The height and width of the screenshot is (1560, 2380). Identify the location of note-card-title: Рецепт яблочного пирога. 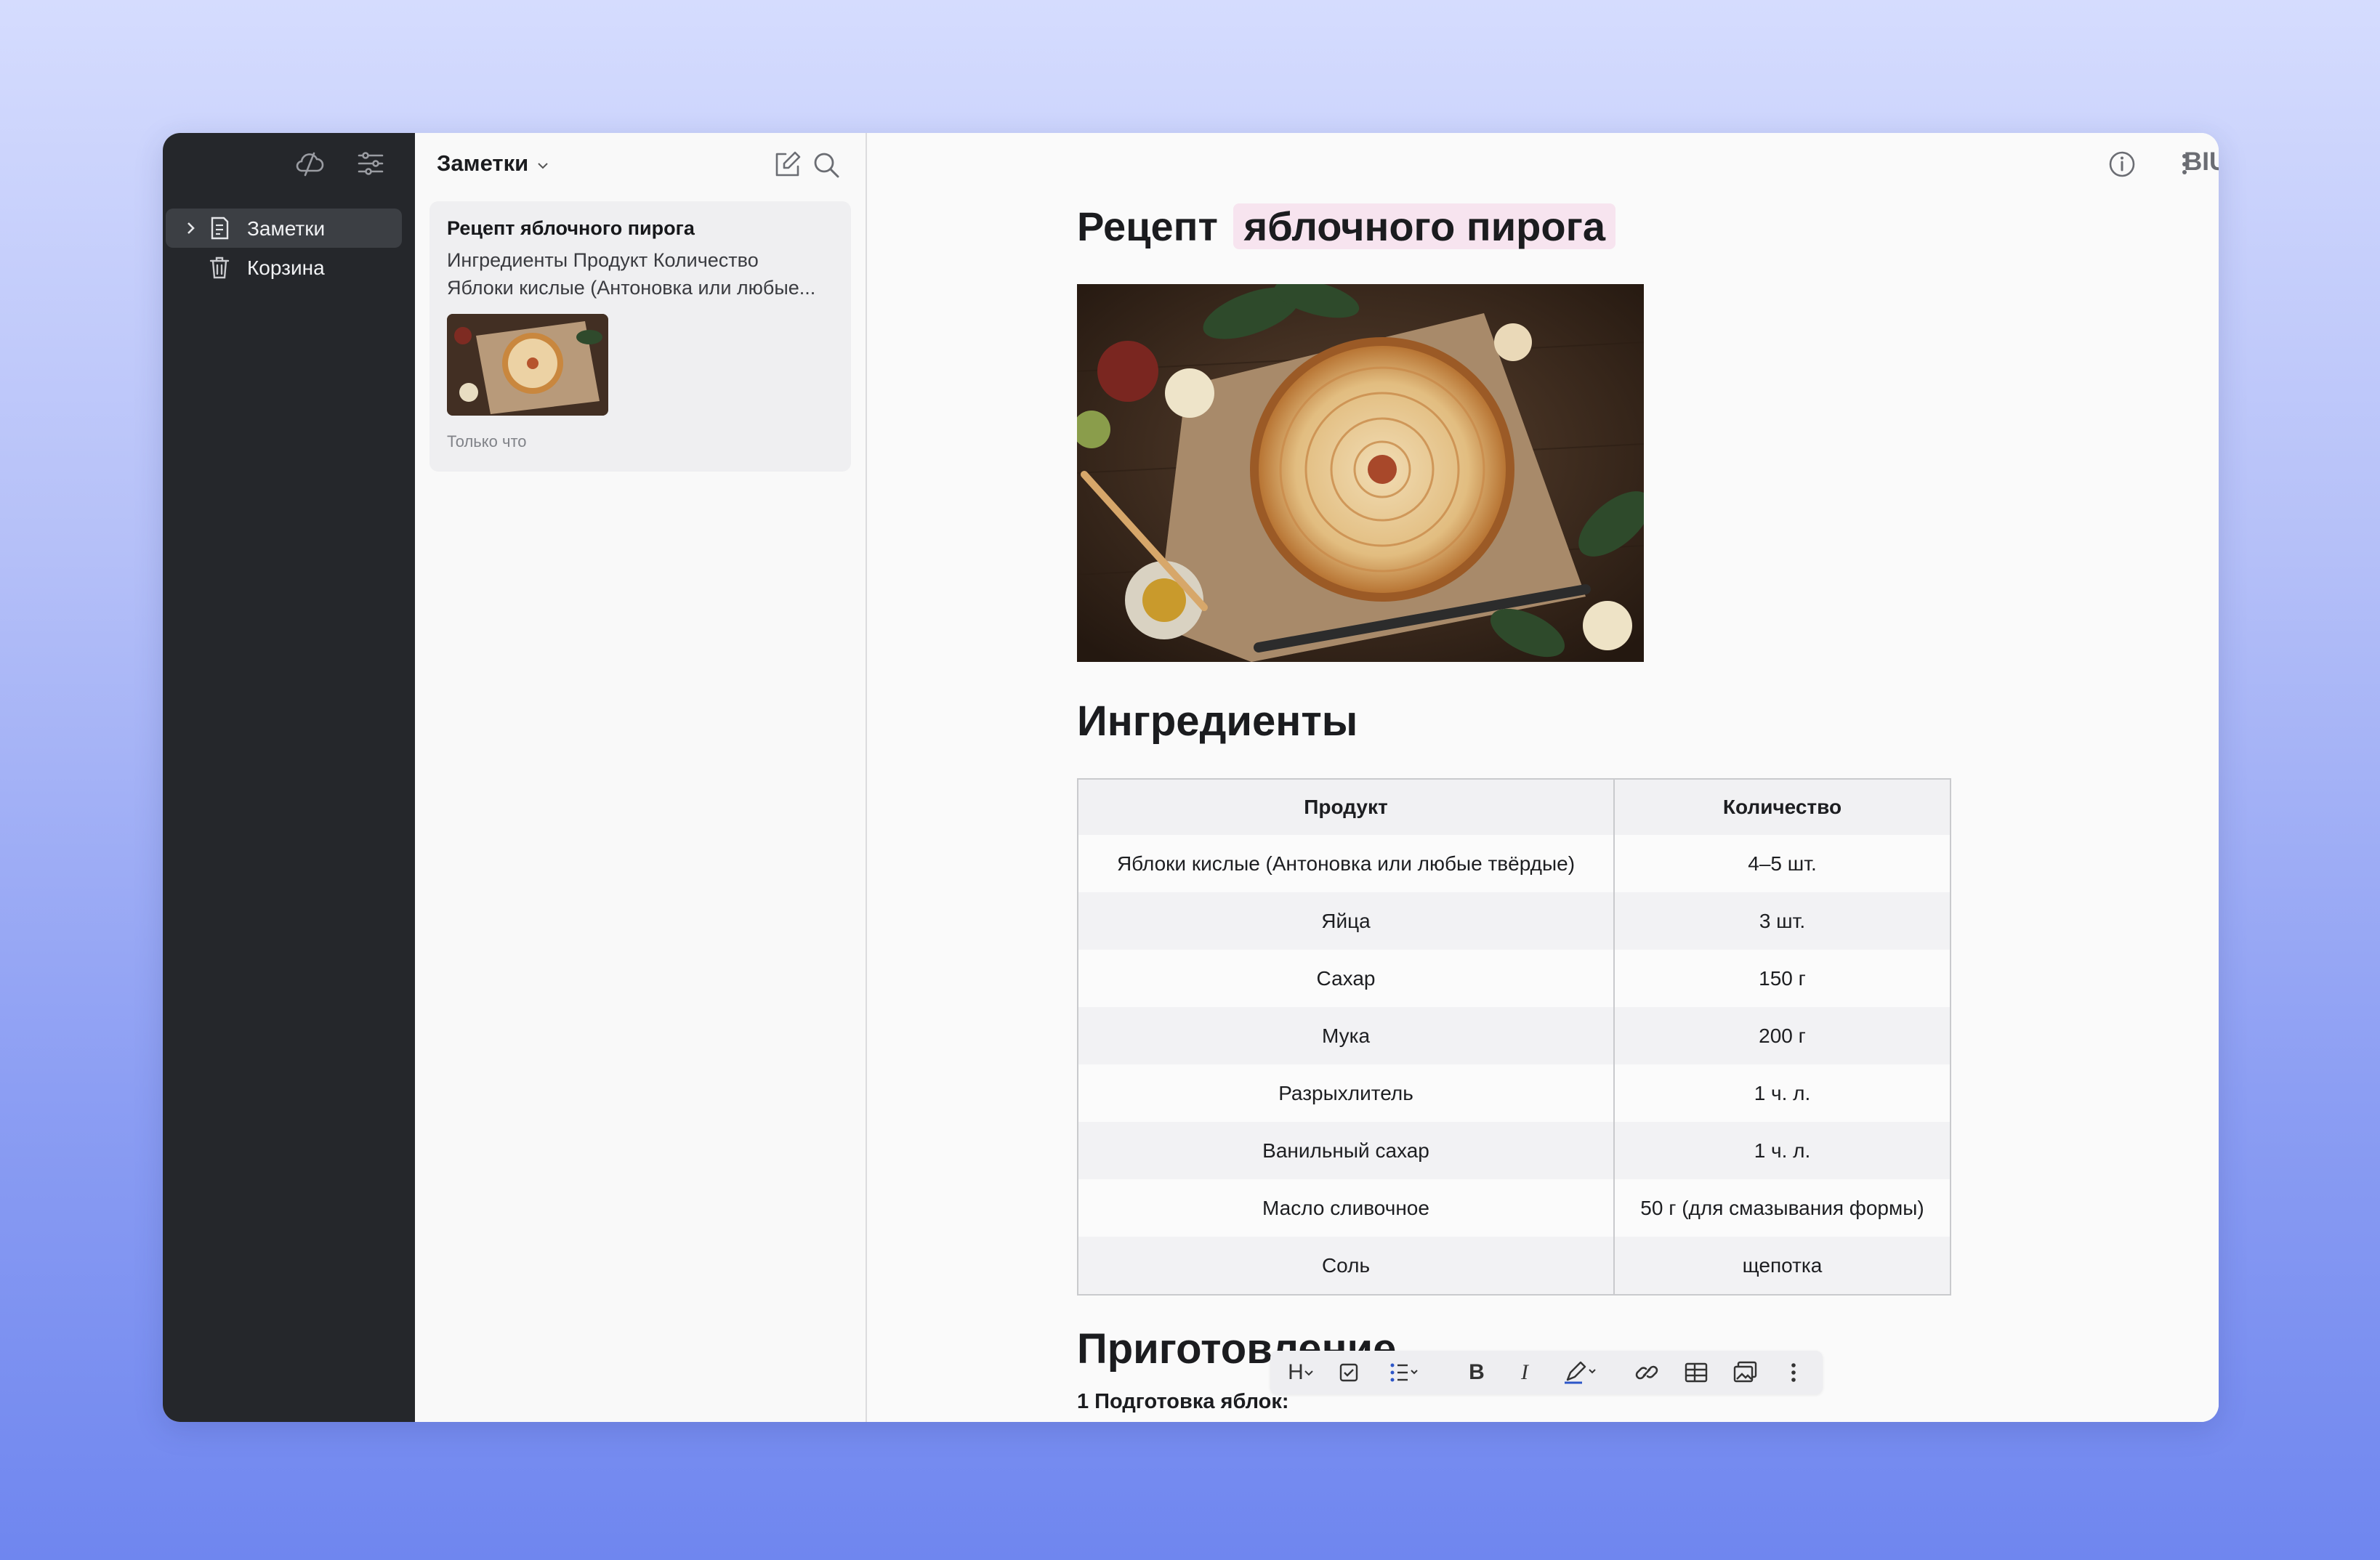
(571, 228).